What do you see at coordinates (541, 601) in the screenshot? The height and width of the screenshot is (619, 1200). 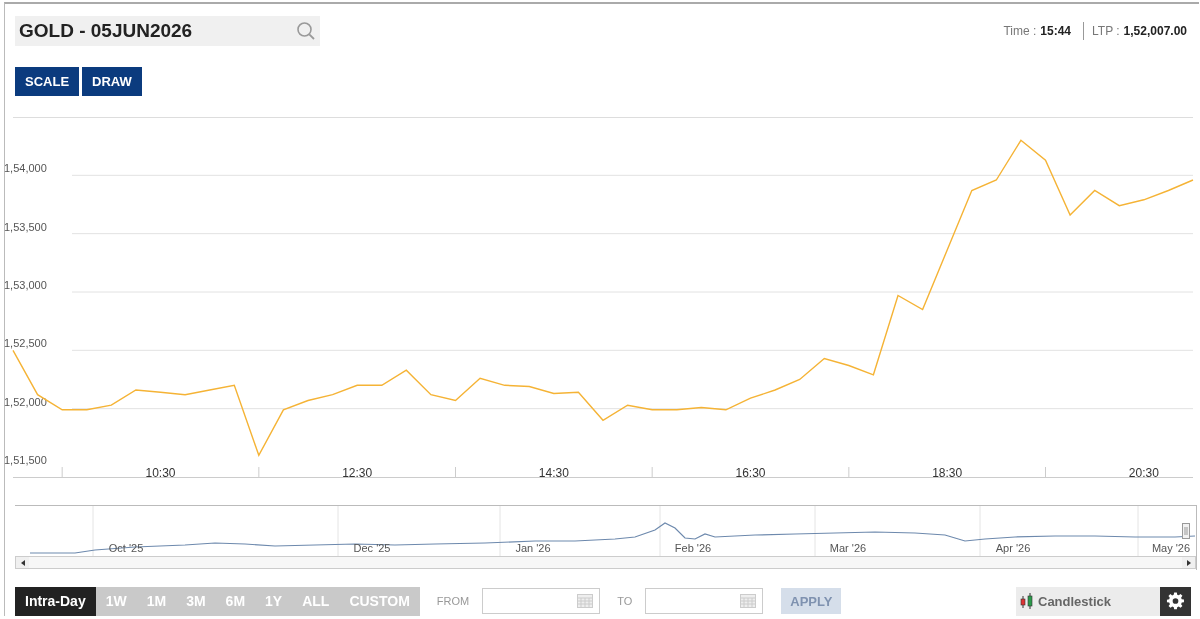 I see `from-date-field` at bounding box center [541, 601].